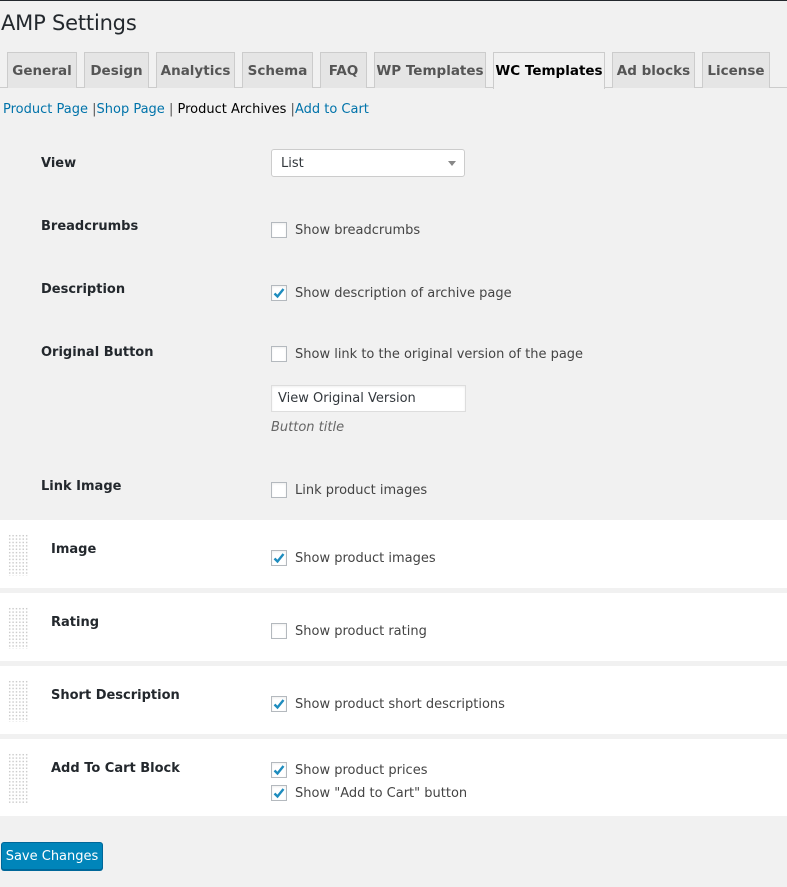  Describe the element at coordinates (83, 289) in the screenshot. I see `description-label: Description` at that location.